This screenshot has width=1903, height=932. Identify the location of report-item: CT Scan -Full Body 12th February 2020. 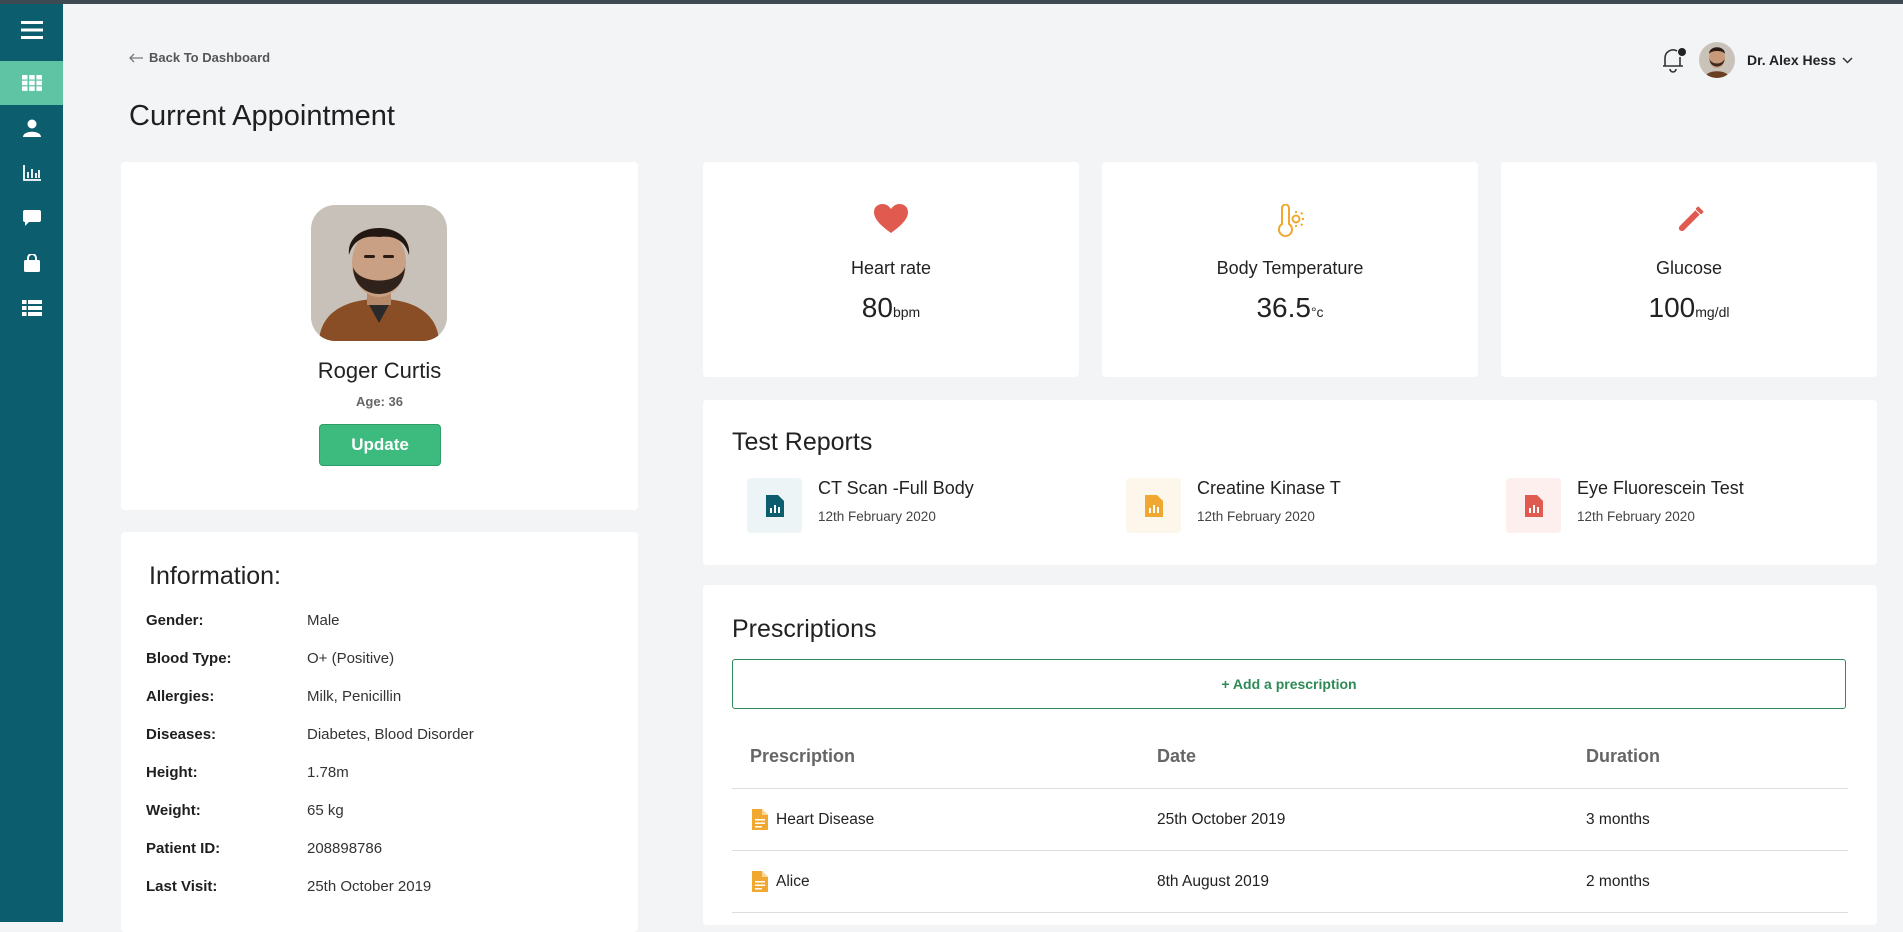
(860, 505).